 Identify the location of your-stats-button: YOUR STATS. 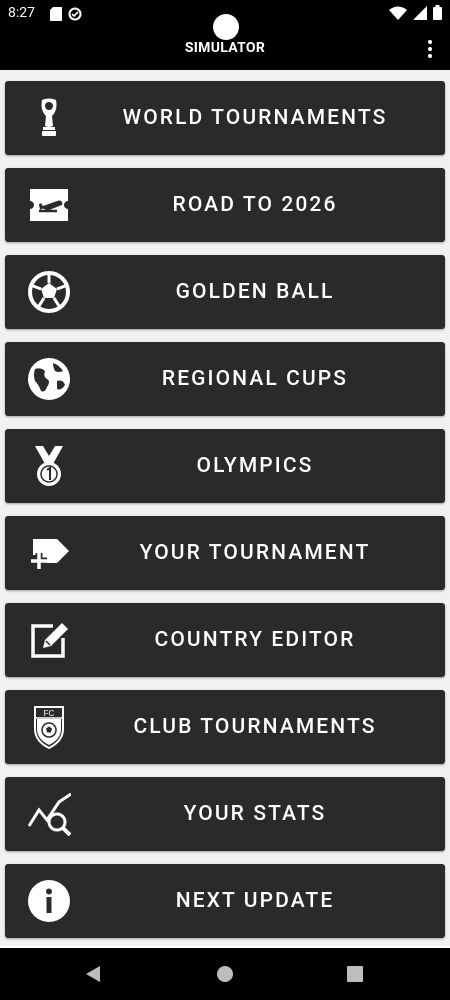
(225, 814).